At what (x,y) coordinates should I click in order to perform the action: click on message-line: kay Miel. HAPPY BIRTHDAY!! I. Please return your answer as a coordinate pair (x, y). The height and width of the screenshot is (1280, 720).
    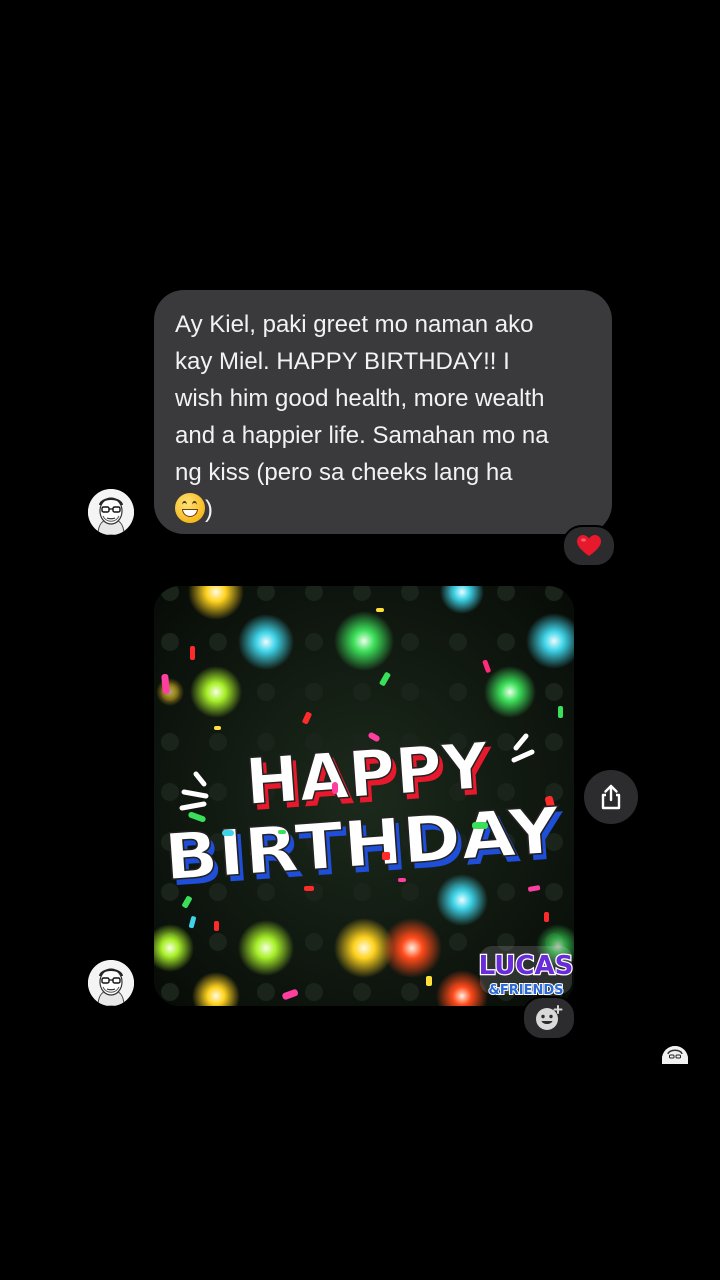
    Looking at the image, I should click on (342, 361).